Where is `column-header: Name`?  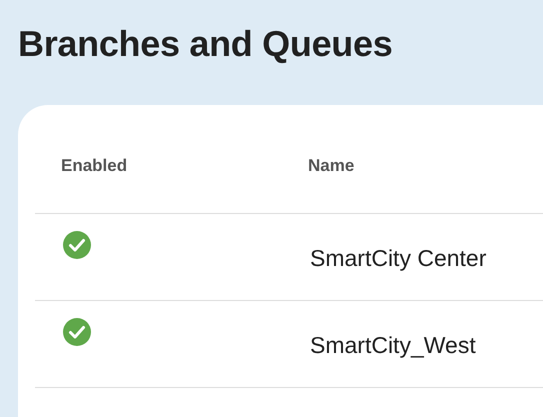 column-header: Name is located at coordinates (332, 165).